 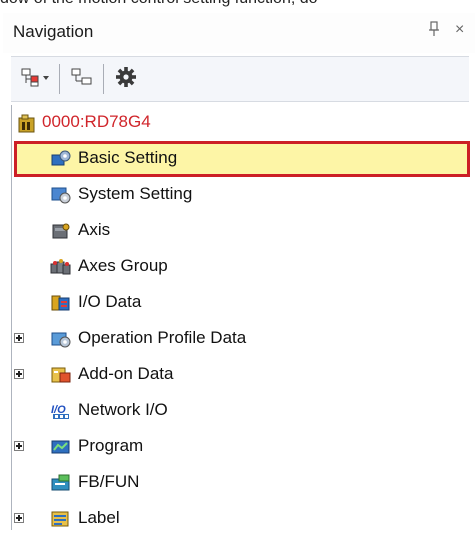 I want to click on tree-item-label: Program, so click(x=111, y=445).